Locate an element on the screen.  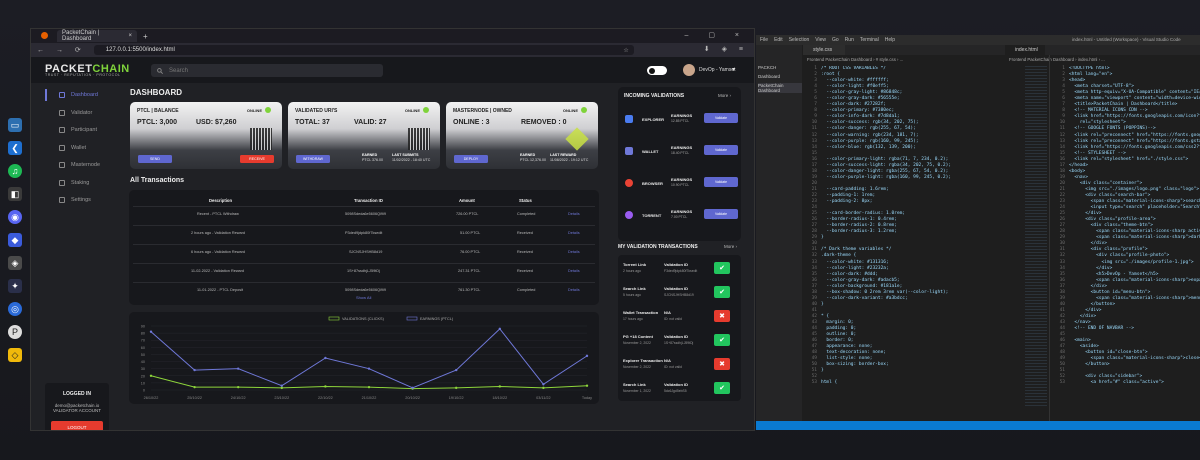
network-icon: ✦ is located at coordinates (15, 286).